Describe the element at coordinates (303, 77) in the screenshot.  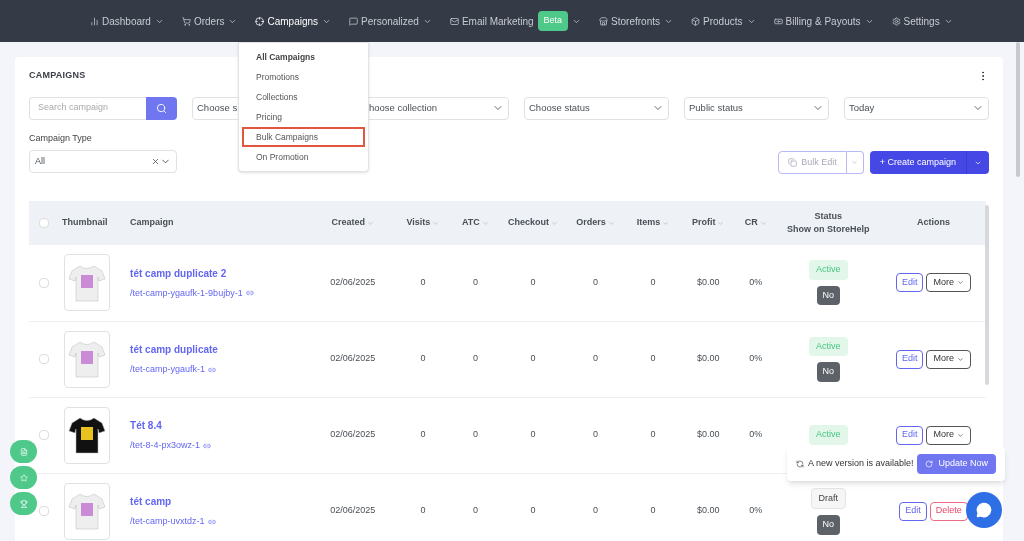
I see `menu-item: Promotions` at that location.